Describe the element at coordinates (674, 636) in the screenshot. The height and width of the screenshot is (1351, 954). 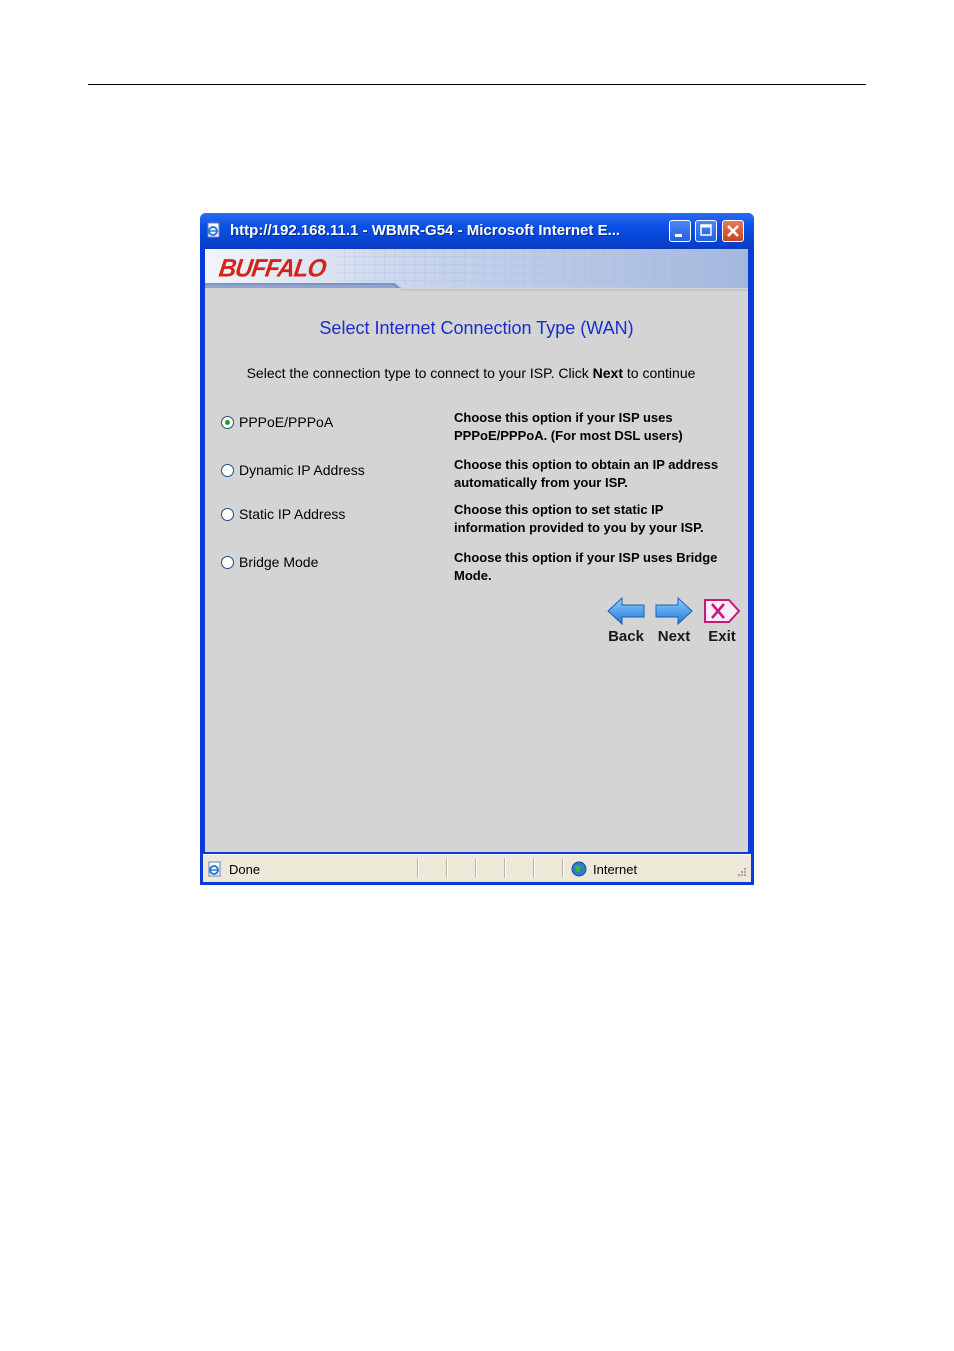
I see `next-label: Next` at that location.